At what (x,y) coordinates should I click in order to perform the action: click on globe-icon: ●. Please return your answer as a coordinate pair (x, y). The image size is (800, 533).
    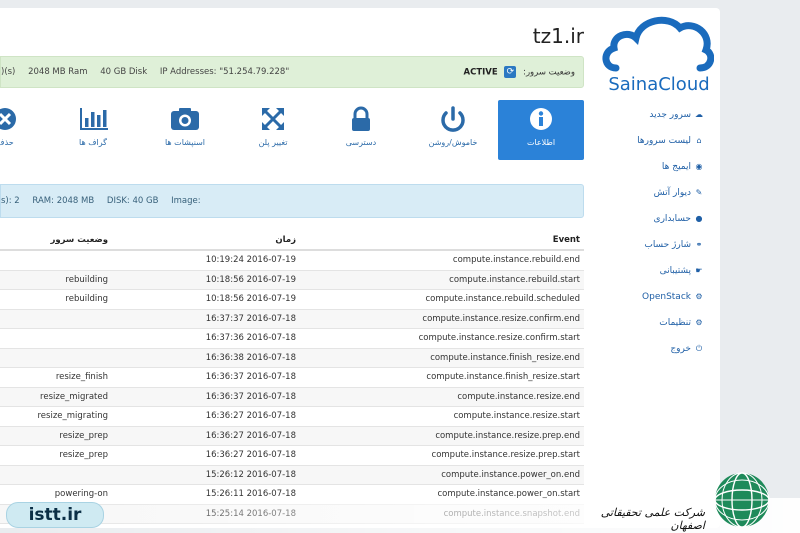
    Looking at the image, I should click on (699, 218).